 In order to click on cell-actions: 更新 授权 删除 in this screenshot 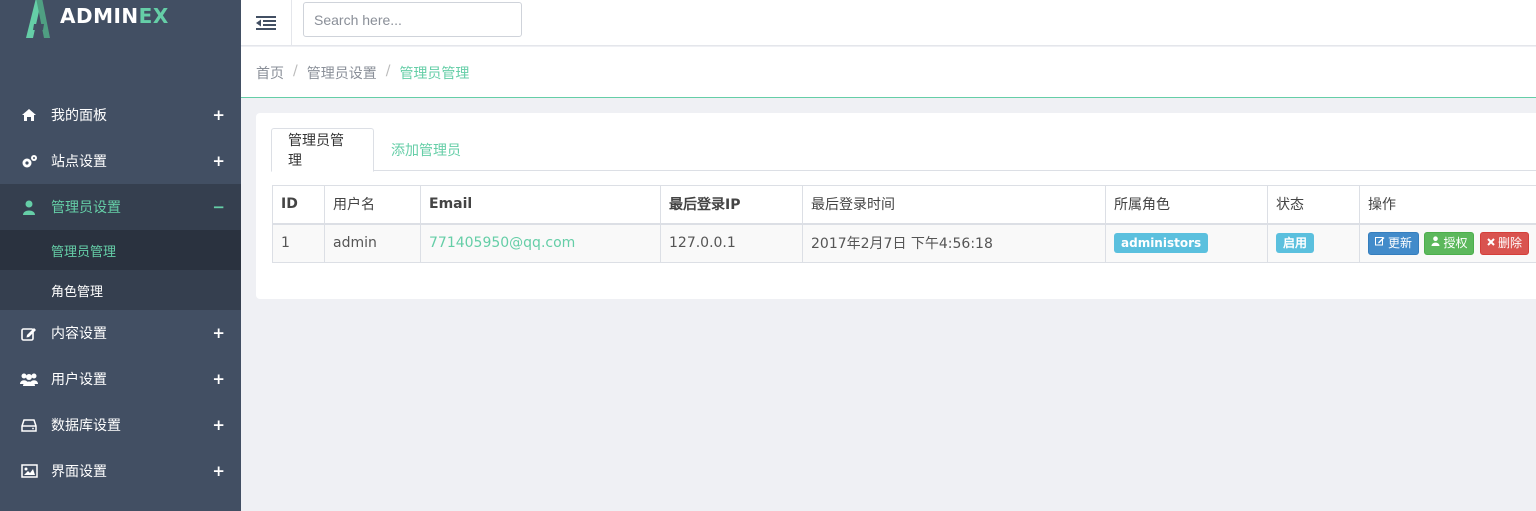, I will do `click(1447, 243)`.